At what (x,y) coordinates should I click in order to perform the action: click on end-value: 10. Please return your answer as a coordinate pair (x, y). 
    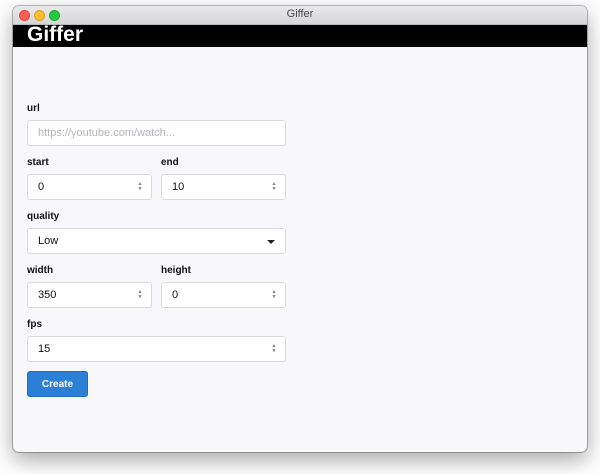
    Looking at the image, I should click on (178, 187).